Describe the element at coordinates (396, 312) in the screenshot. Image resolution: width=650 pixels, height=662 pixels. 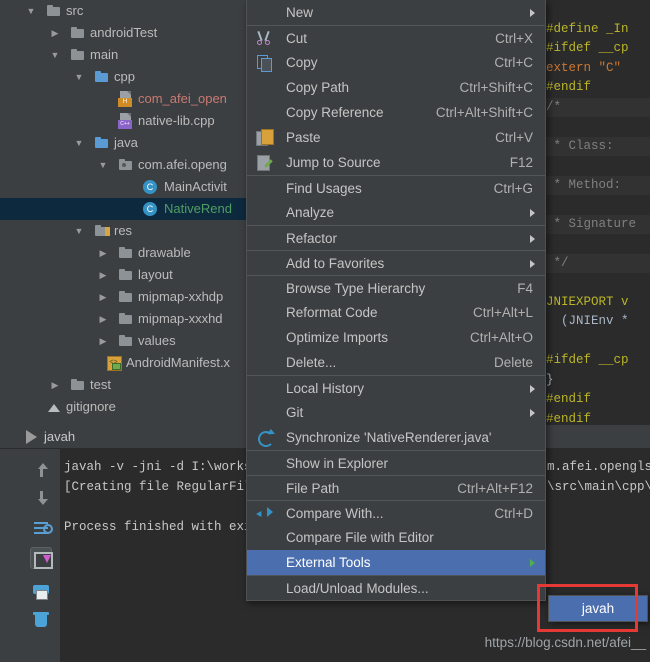
I see `menu-item-reformat-code: Reformat Code Ctrl+Alt+L` at that location.